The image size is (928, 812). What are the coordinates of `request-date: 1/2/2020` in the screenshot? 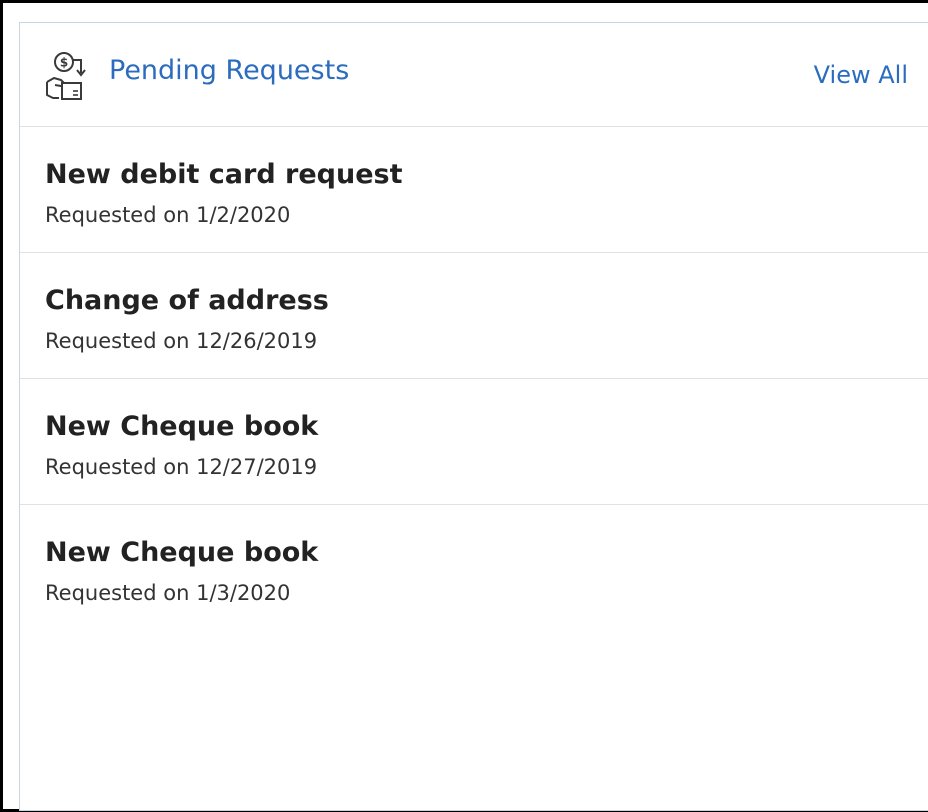 It's located at (243, 215).